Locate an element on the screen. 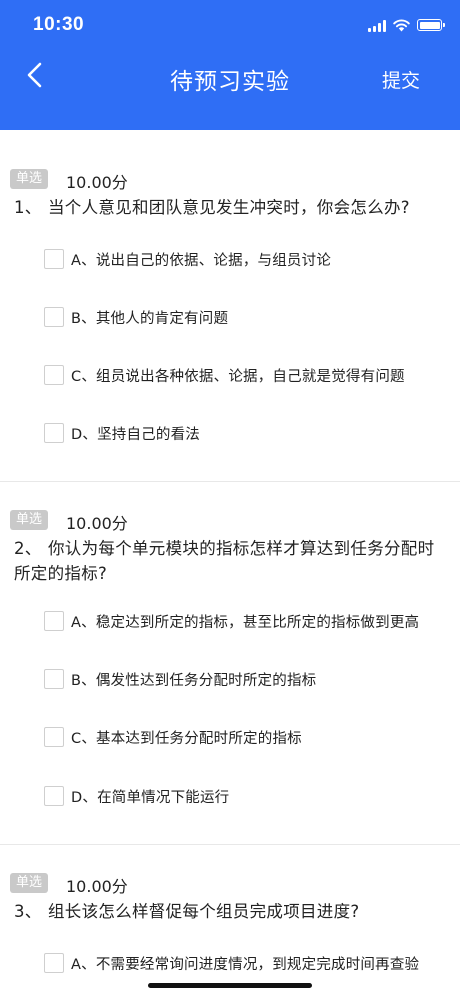 The width and height of the screenshot is (460, 996). option-a: A、不需要经常询问进度情况，到规定完成时间再查验 is located at coordinates (231, 963).